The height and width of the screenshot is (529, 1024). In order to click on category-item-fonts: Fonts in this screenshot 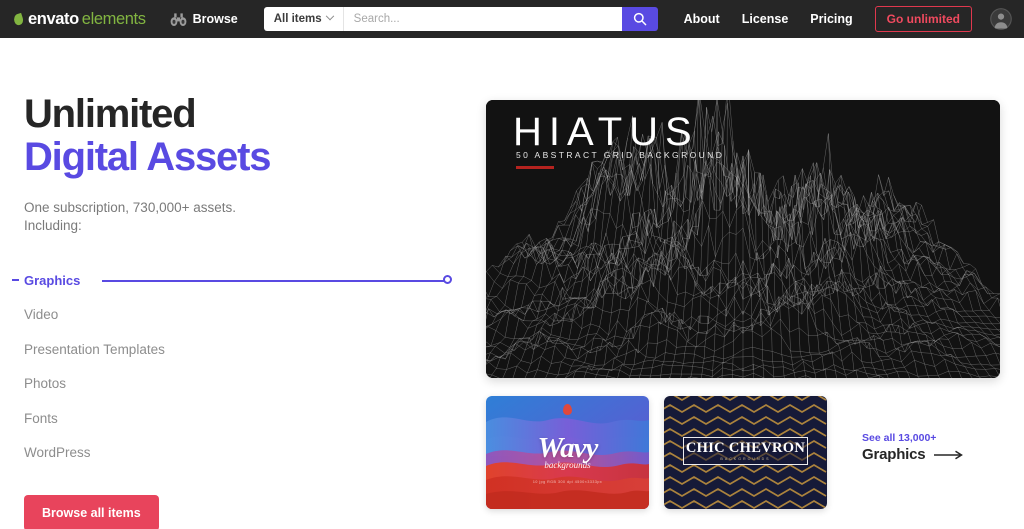, I will do `click(247, 418)`.